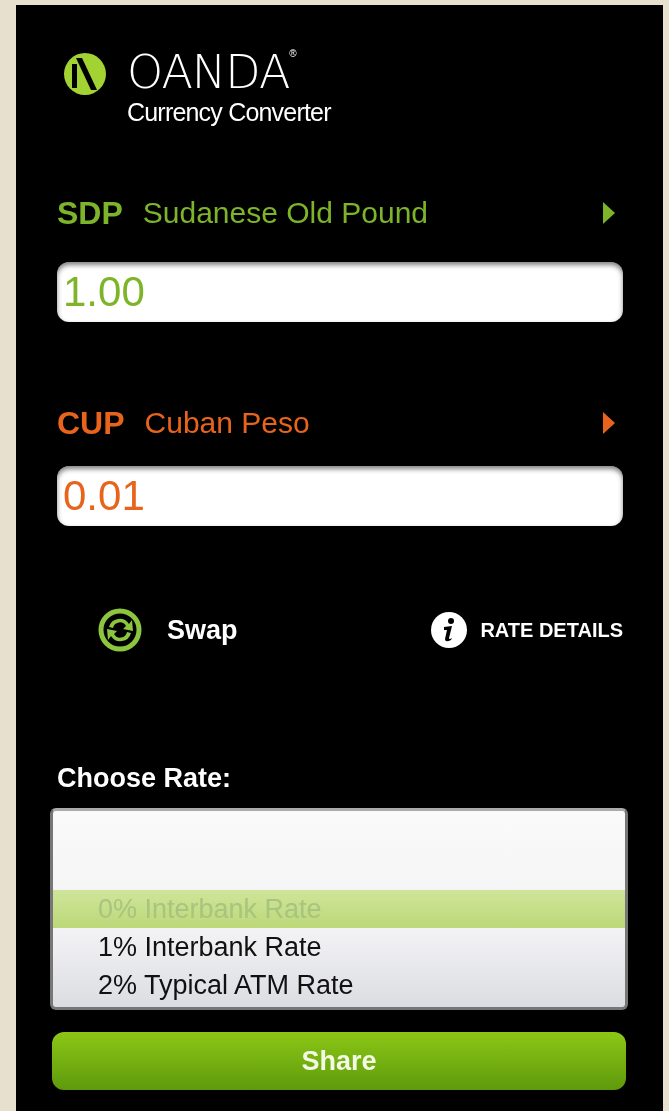 This screenshot has width=669, height=1111. Describe the element at coordinates (449, 630) in the screenshot. I see `info-icon` at that location.